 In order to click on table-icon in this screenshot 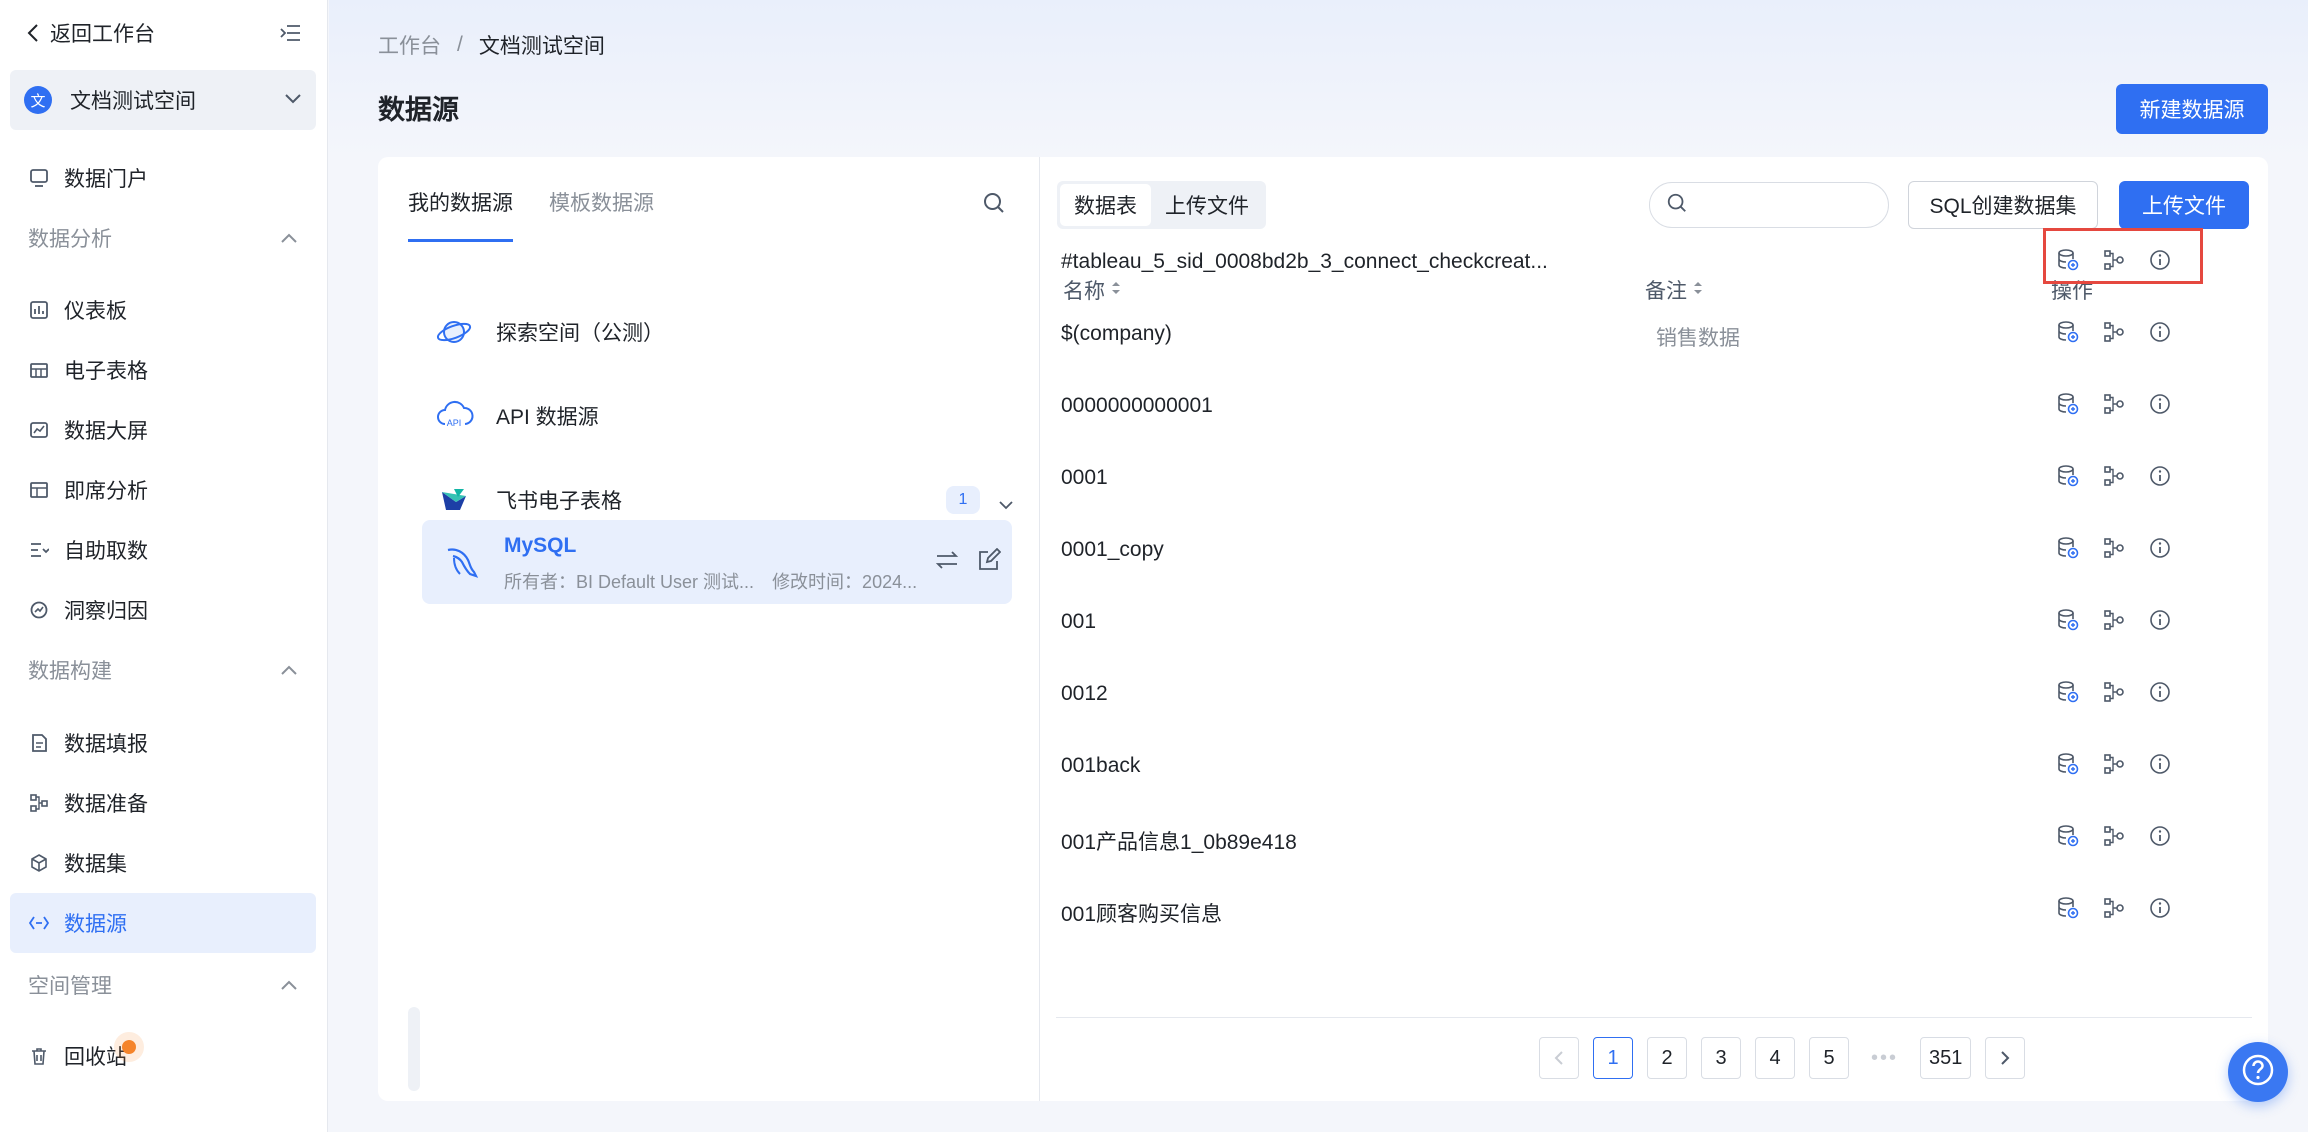, I will do `click(39, 370)`.